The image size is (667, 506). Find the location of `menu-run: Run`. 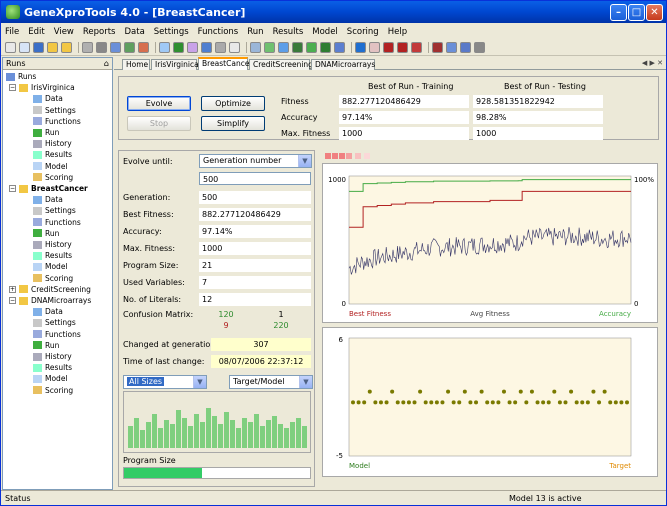

menu-run: Run is located at coordinates (255, 32).